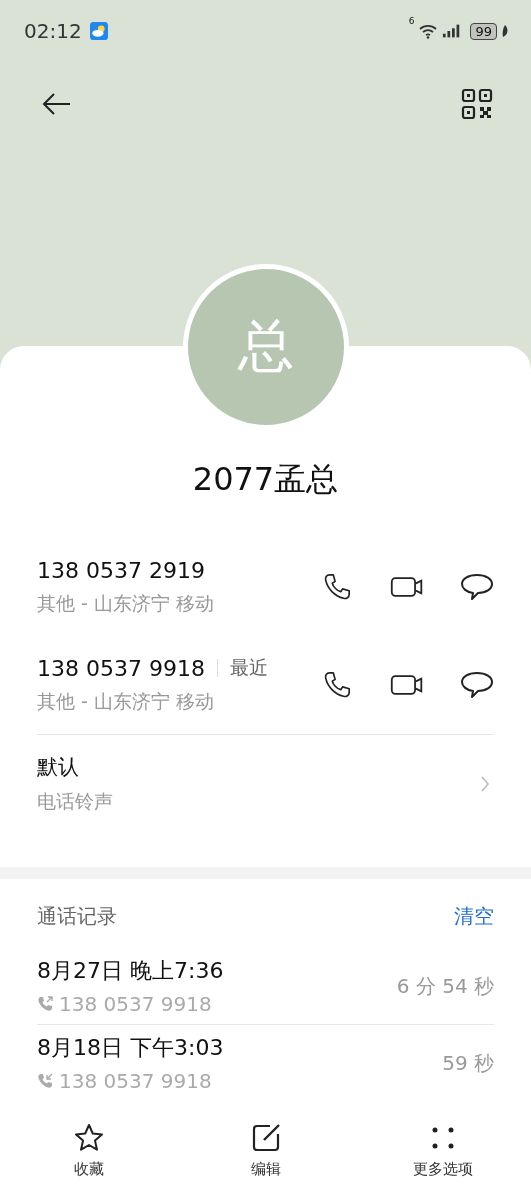  Describe the element at coordinates (442, 1158) in the screenshot. I see `toolbar-button: 更多选项` at that location.